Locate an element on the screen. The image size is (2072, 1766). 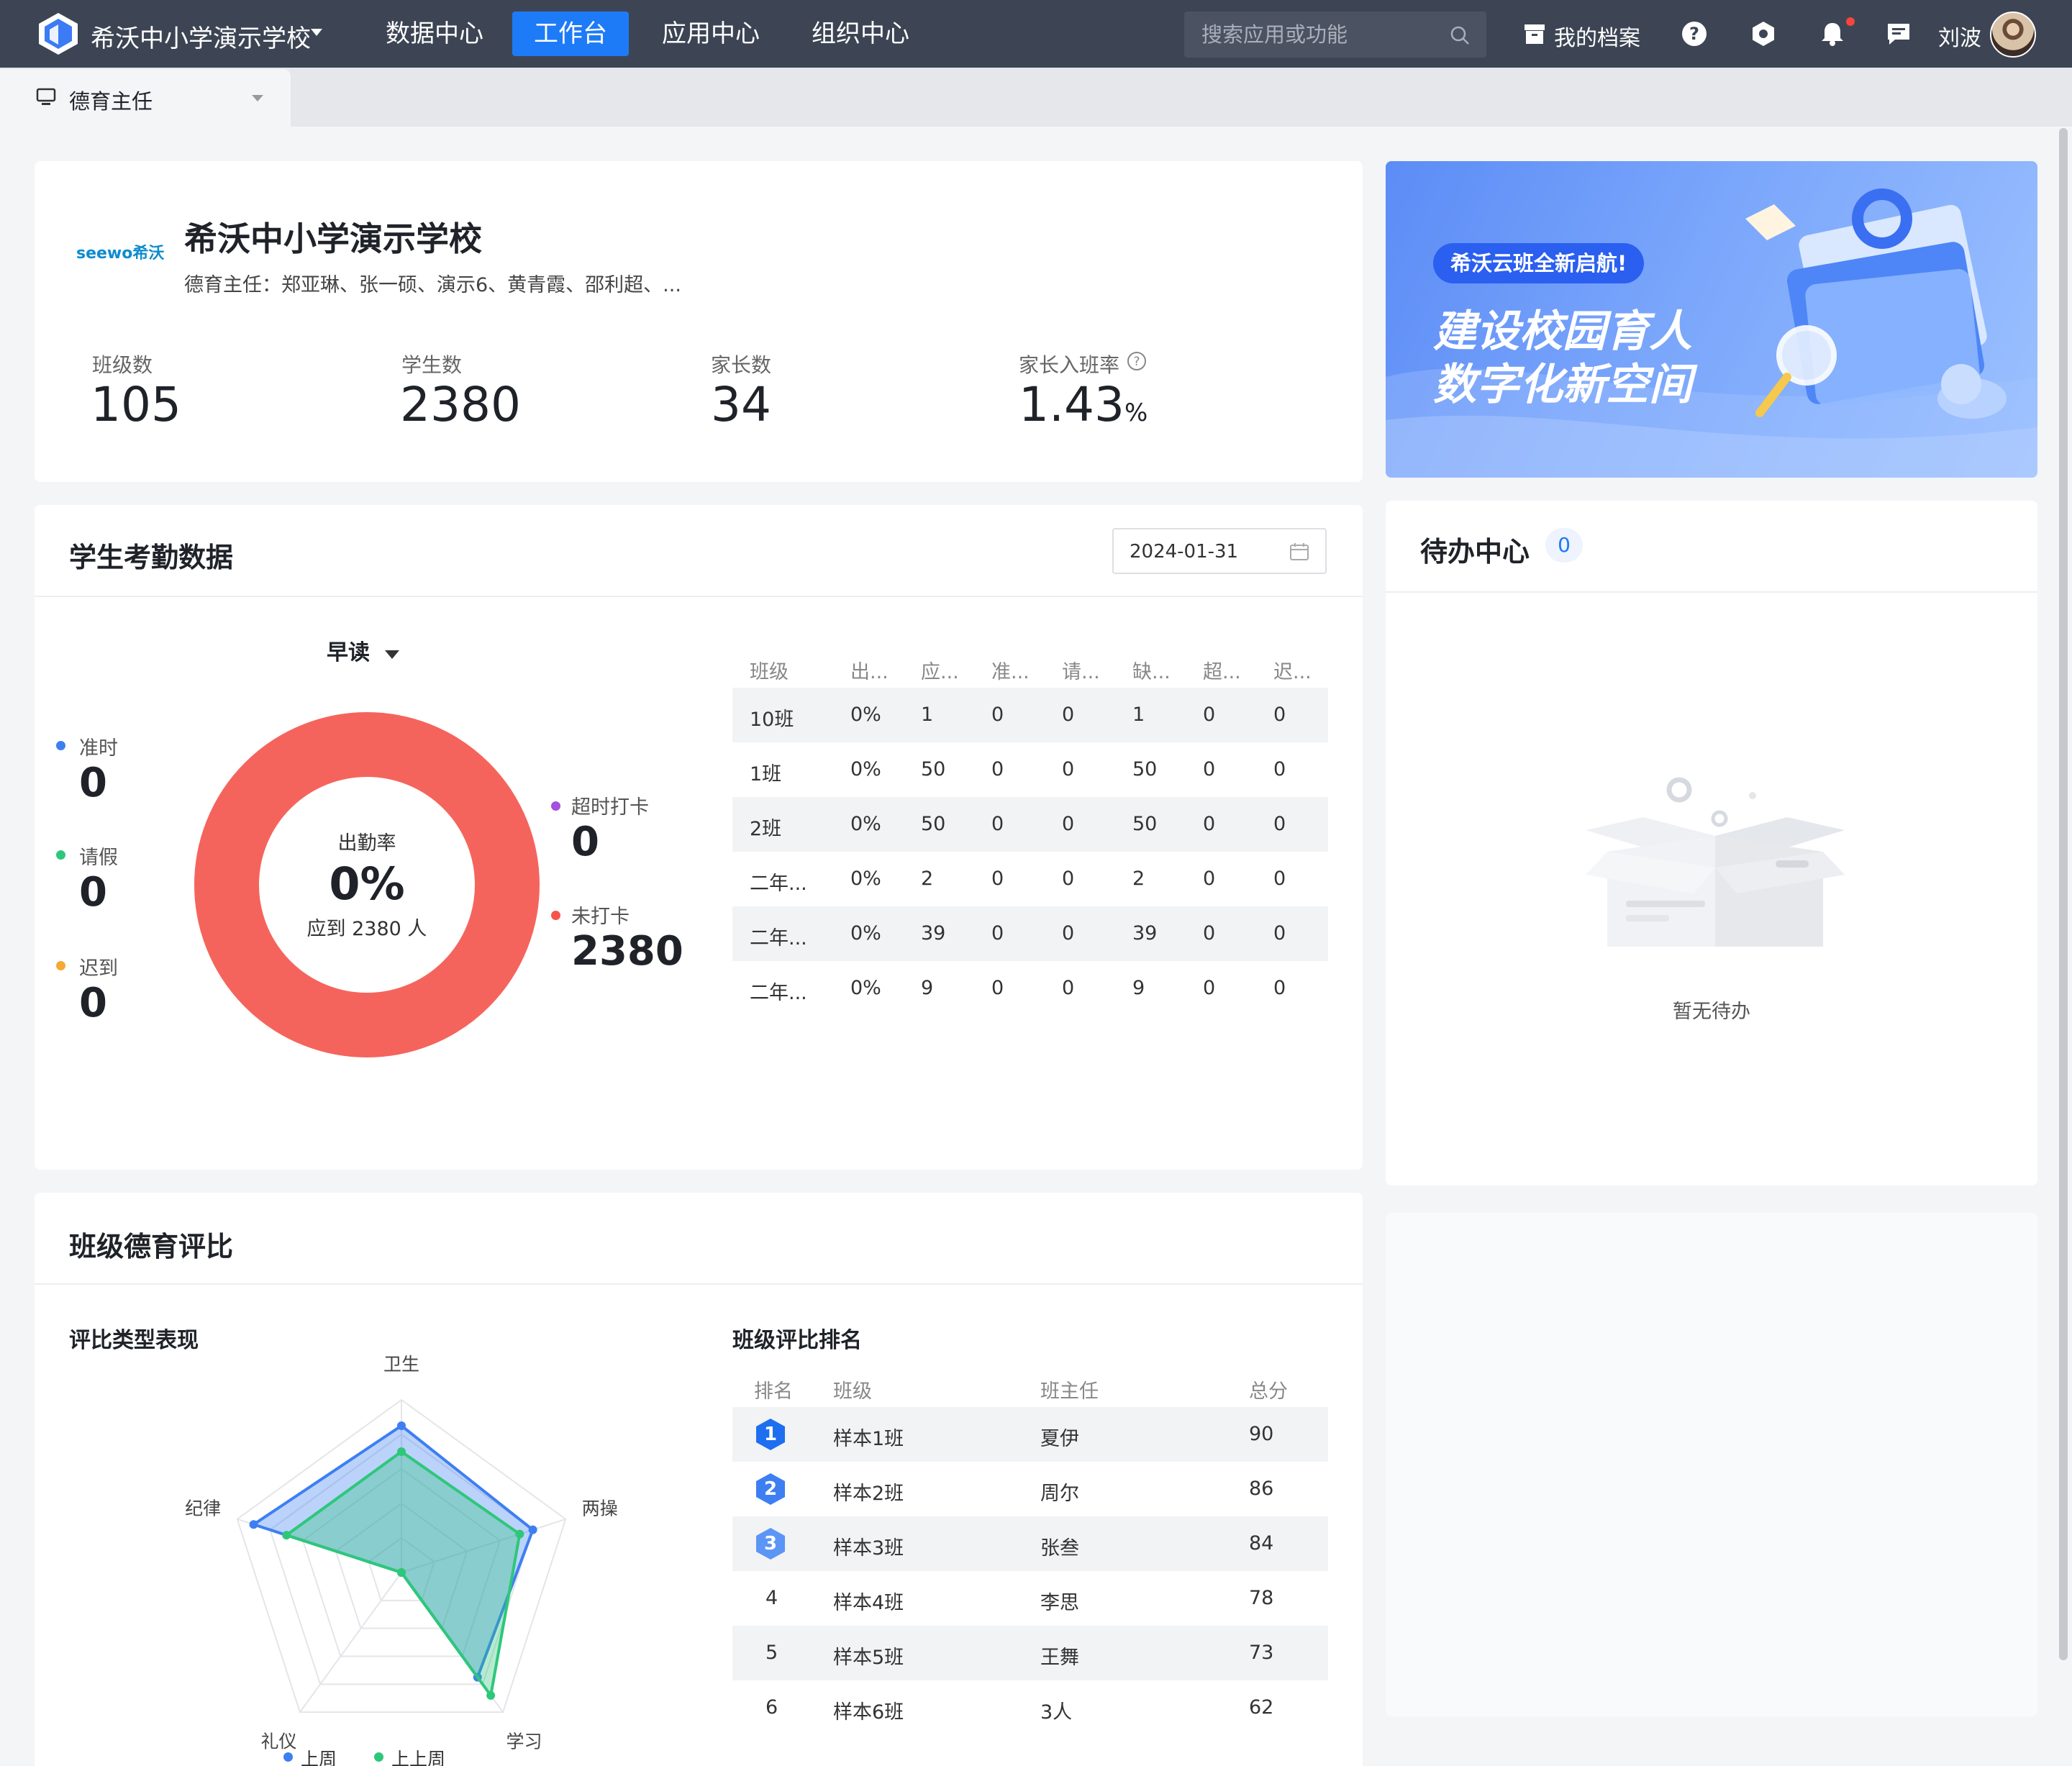
nav-app-center: 应用中心 is located at coordinates (710, 34).